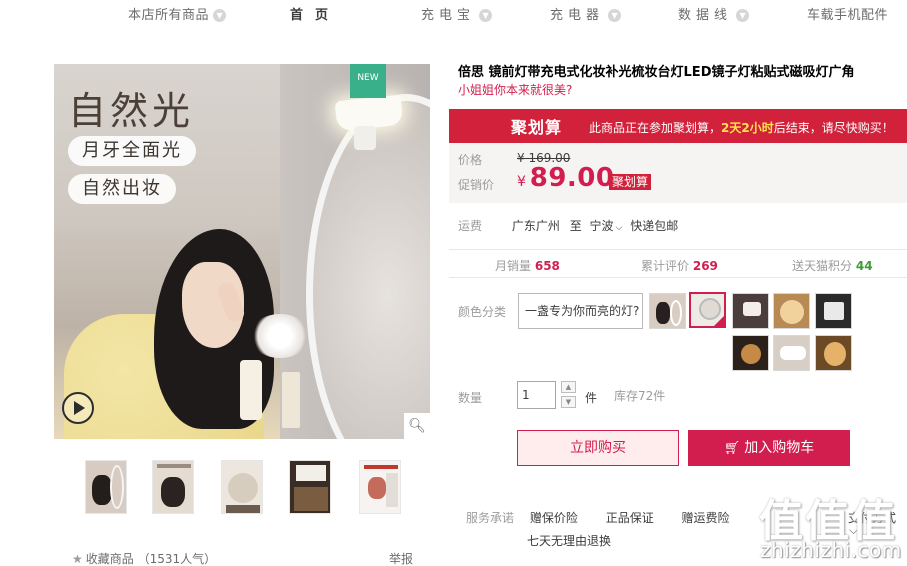 Image resolution: width=907 pixels, height=566 pixels. What do you see at coordinates (747, 128) in the screenshot?
I see `promo-countdown: 2天2小时` at bounding box center [747, 128].